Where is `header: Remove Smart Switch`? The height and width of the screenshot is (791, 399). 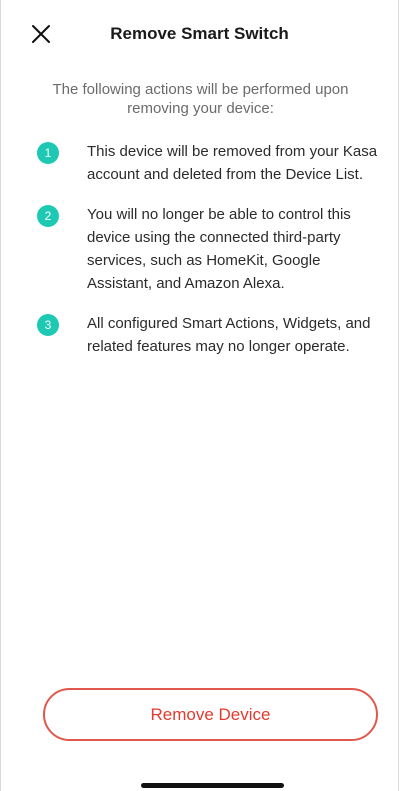
header: Remove Smart Switch is located at coordinates (199, 35).